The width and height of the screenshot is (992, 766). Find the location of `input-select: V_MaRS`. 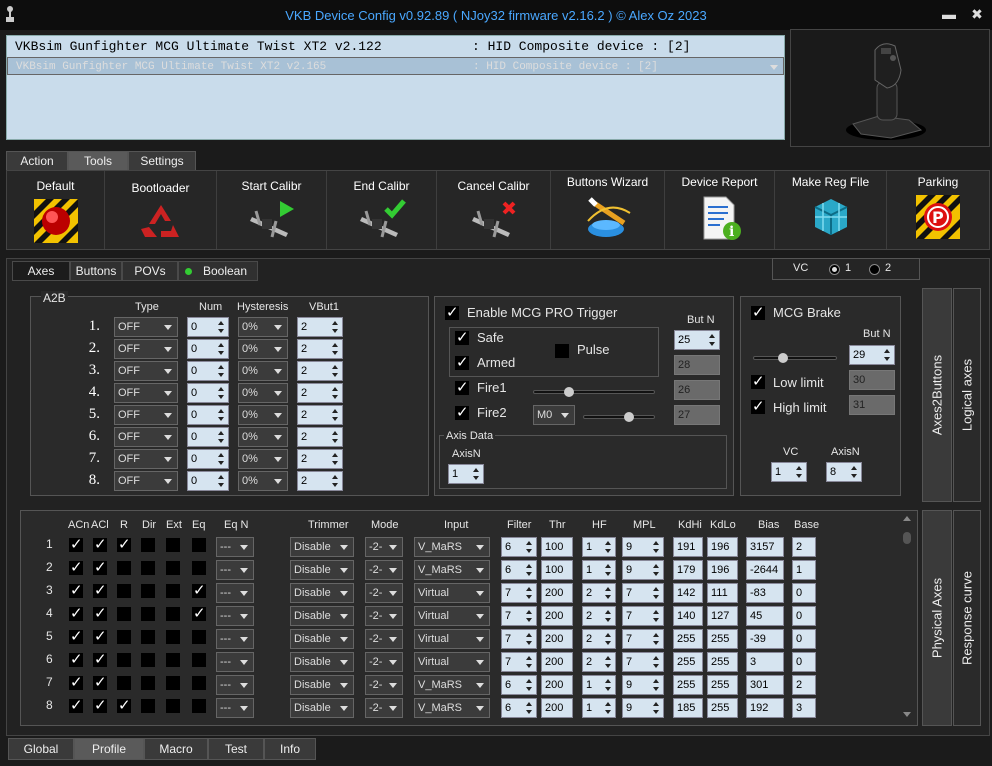

input-select: V_MaRS is located at coordinates (452, 685).